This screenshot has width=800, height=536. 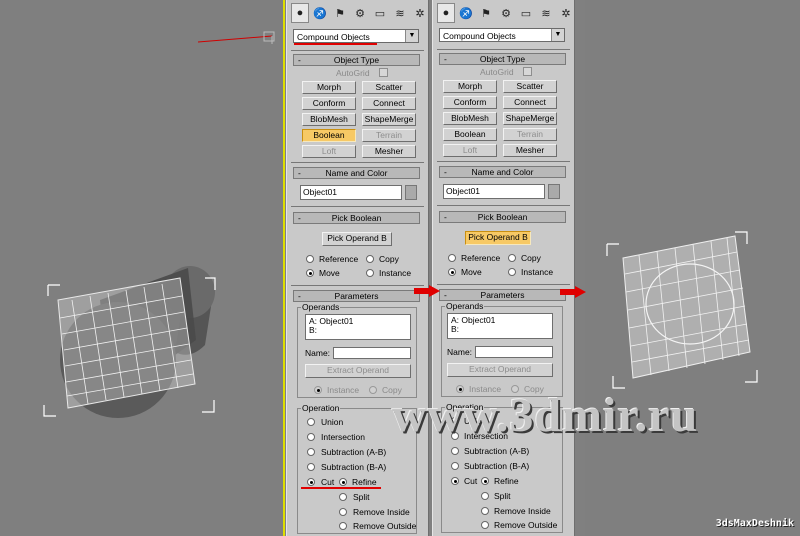 What do you see at coordinates (481, 258) in the screenshot?
I see `reference-label: Reference` at bounding box center [481, 258].